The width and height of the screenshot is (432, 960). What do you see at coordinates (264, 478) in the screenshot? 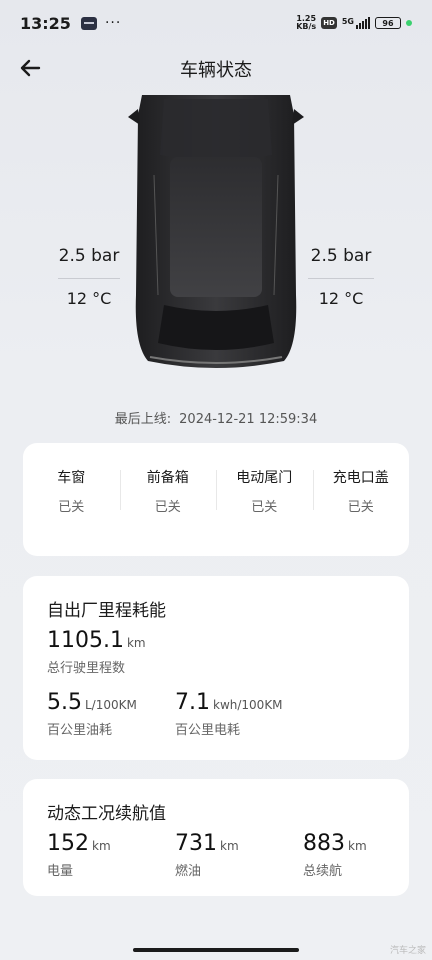
I see `status-item-label: 电动尾门` at bounding box center [264, 478].